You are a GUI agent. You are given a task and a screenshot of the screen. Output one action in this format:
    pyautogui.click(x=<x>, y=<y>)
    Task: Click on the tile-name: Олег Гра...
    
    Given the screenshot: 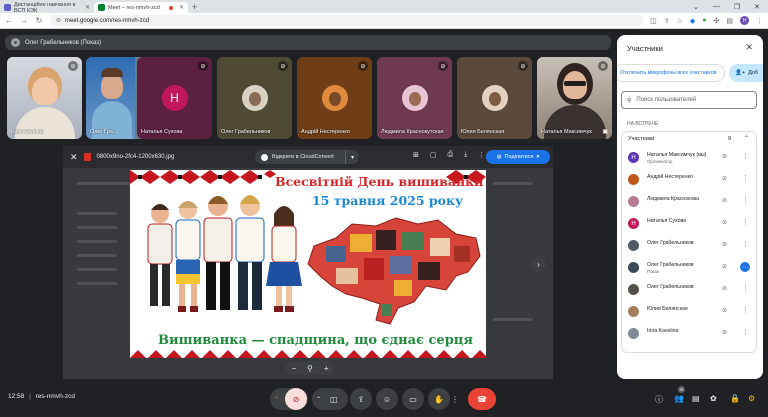 What is the action you would take?
    pyautogui.click(x=104, y=132)
    